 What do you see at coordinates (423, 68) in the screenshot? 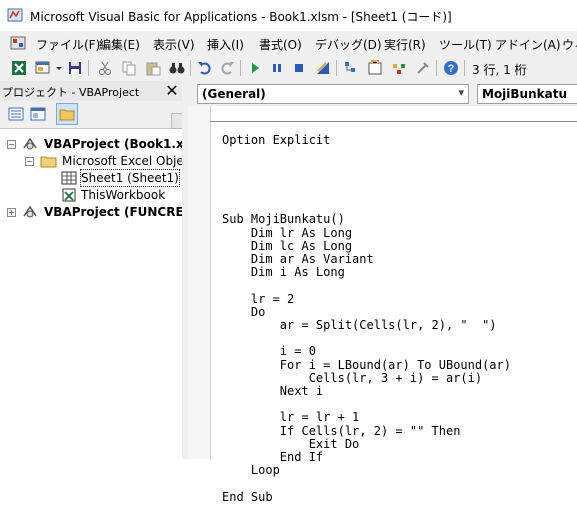
I see `toolbox-icon` at bounding box center [423, 68].